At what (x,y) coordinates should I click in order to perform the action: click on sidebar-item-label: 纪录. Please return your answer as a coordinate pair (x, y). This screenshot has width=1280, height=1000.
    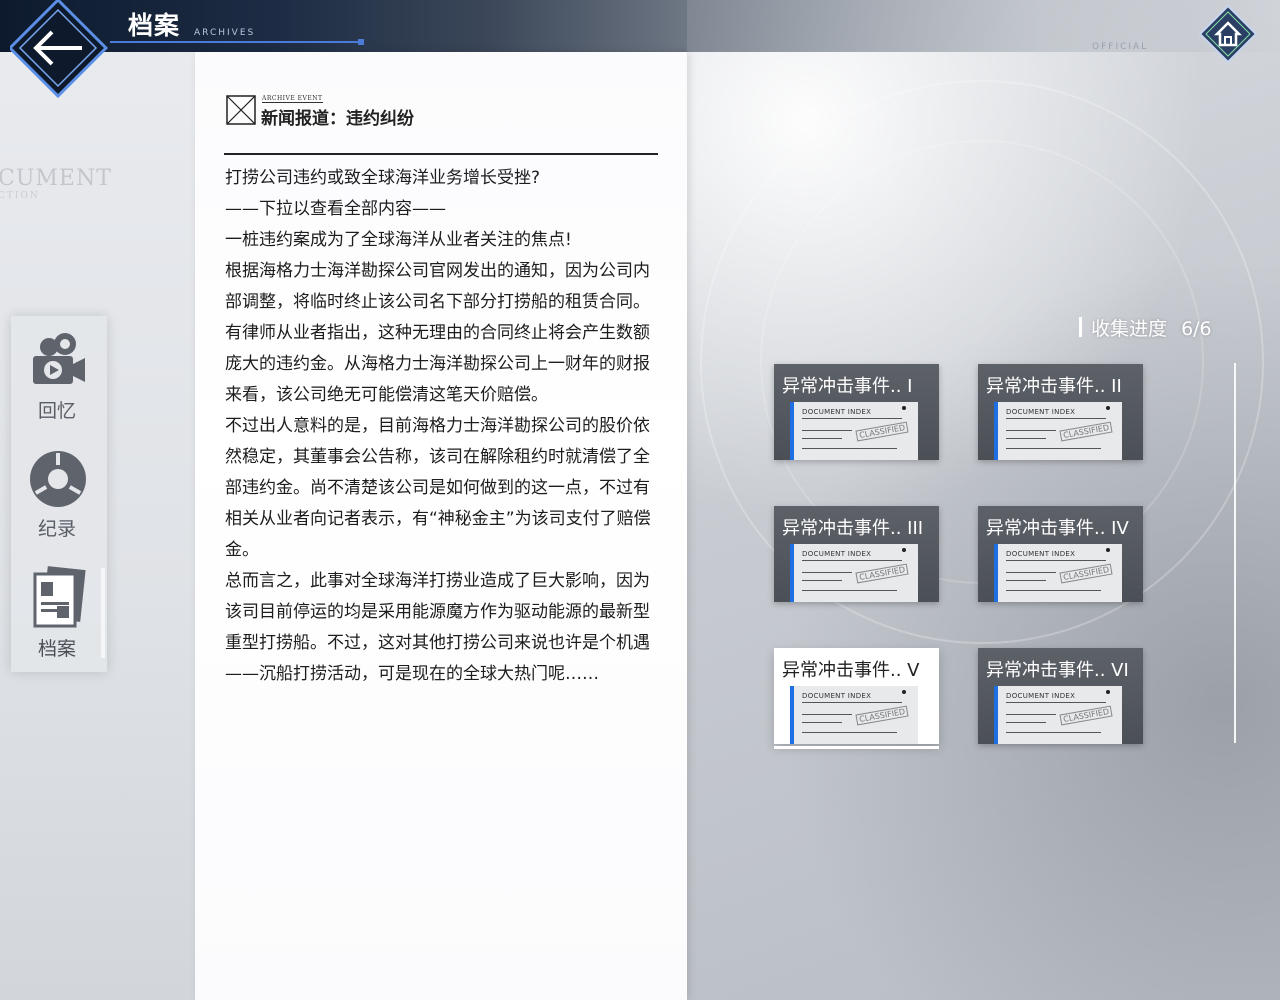
    Looking at the image, I should click on (56, 529).